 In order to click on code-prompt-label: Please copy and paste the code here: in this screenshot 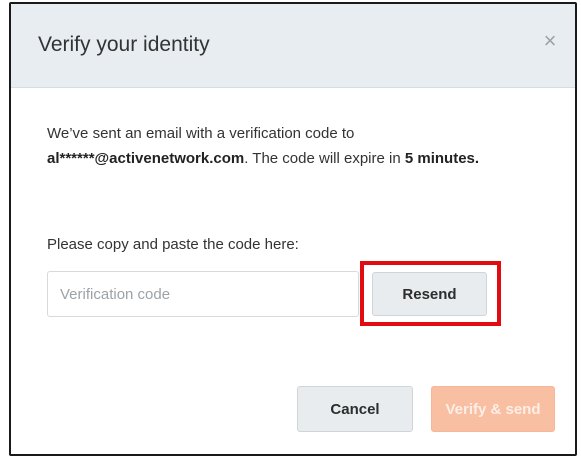, I will do `click(173, 244)`.